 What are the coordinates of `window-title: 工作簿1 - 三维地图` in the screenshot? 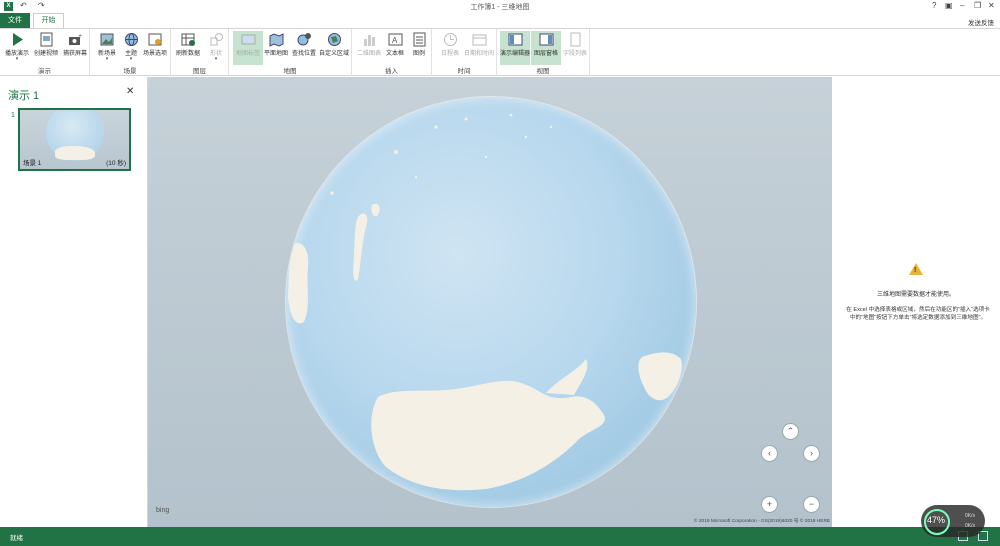 It's located at (500, 7).